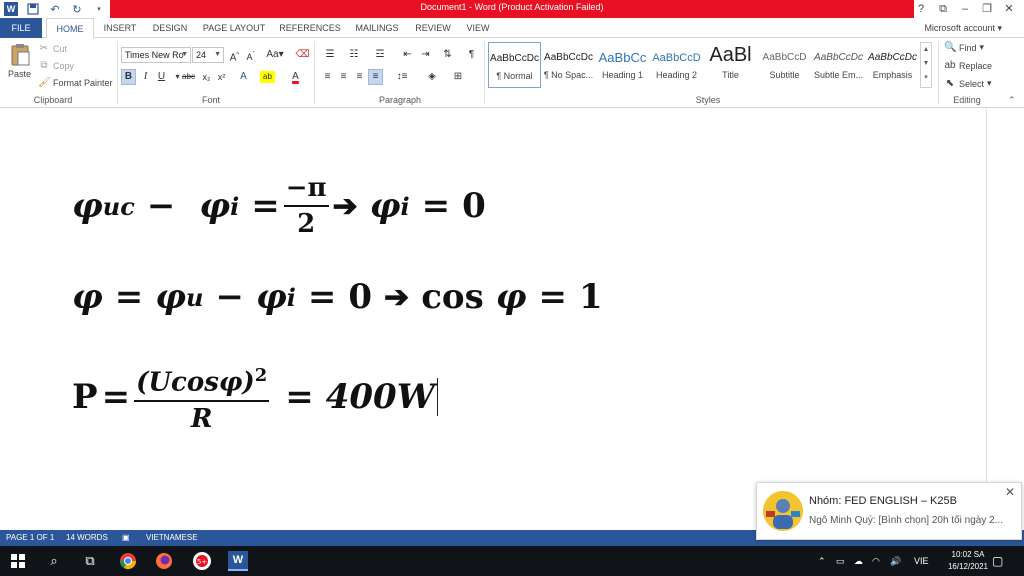 This screenshot has height=576, width=1024. I want to click on multilevel-list-icon: ☲, so click(380, 55).